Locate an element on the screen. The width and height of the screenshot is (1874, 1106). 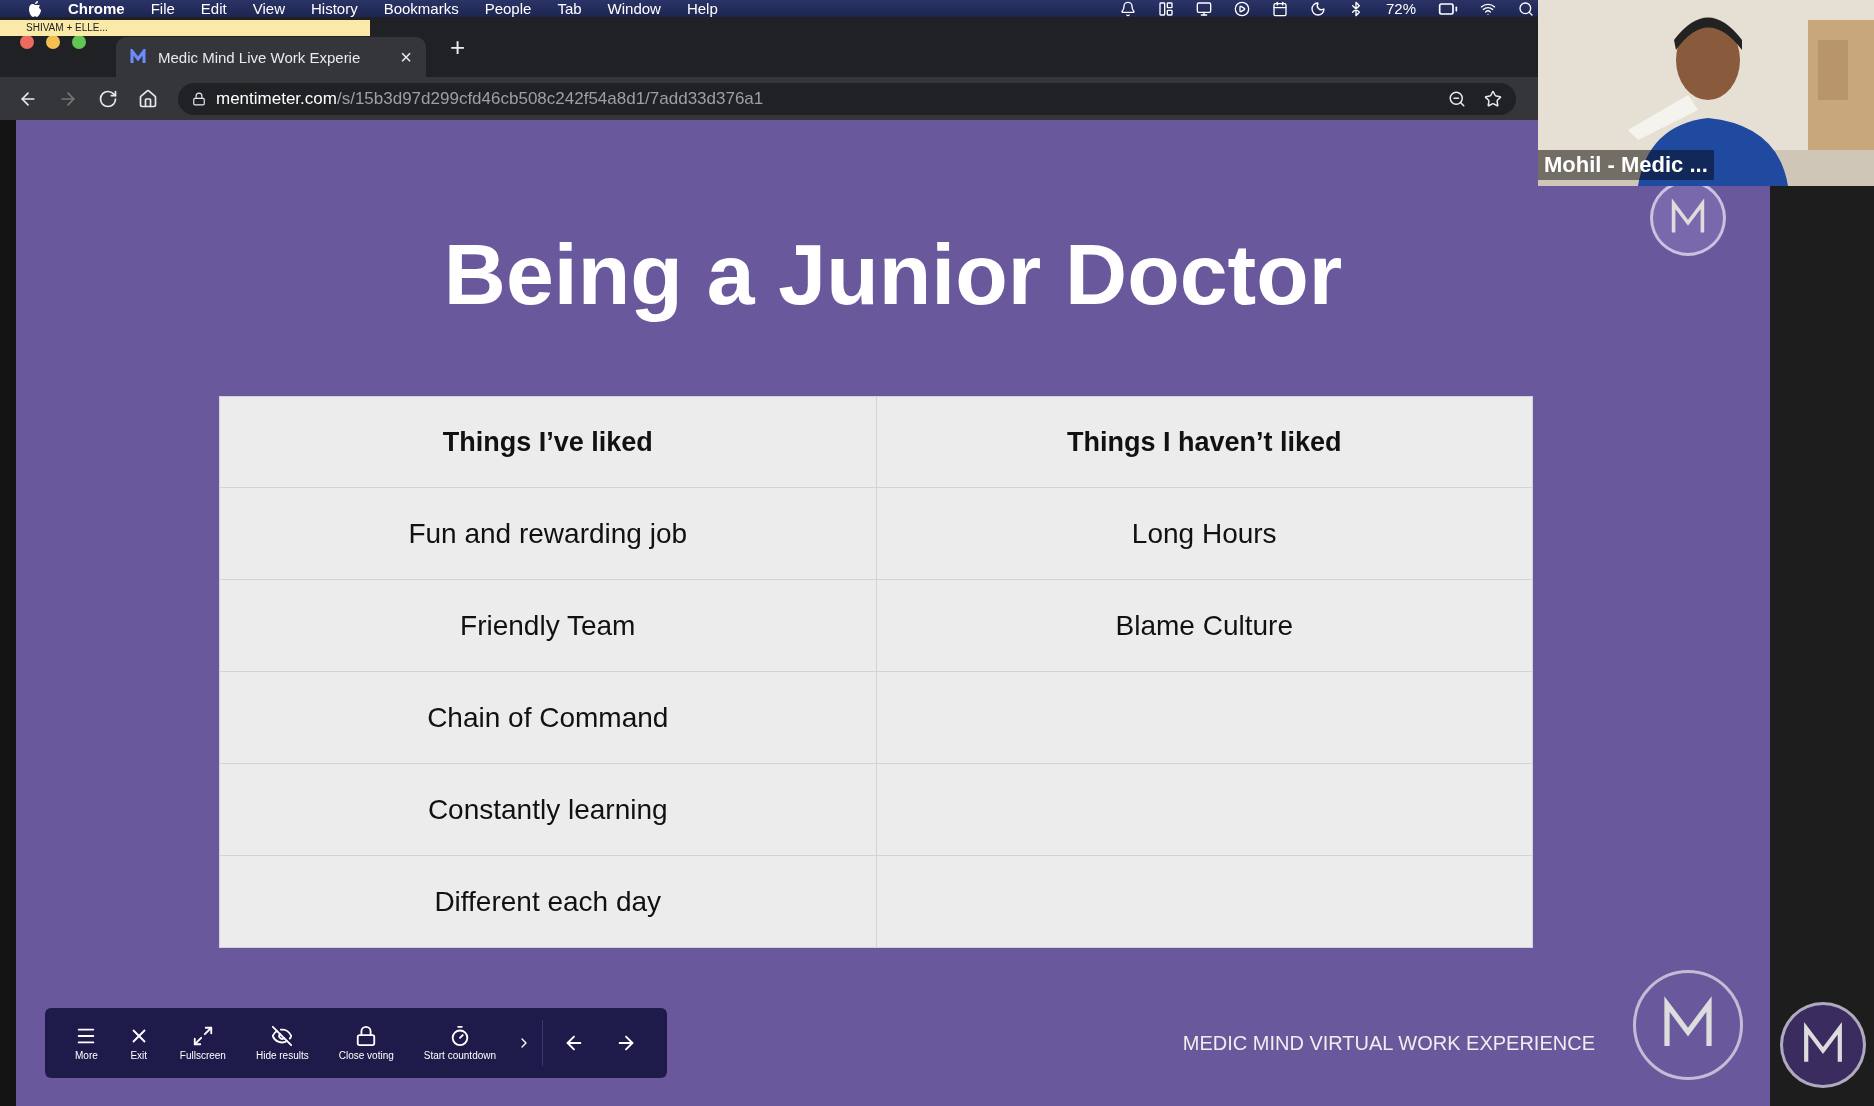
menu-item: Chrome is located at coordinates (96, 8).